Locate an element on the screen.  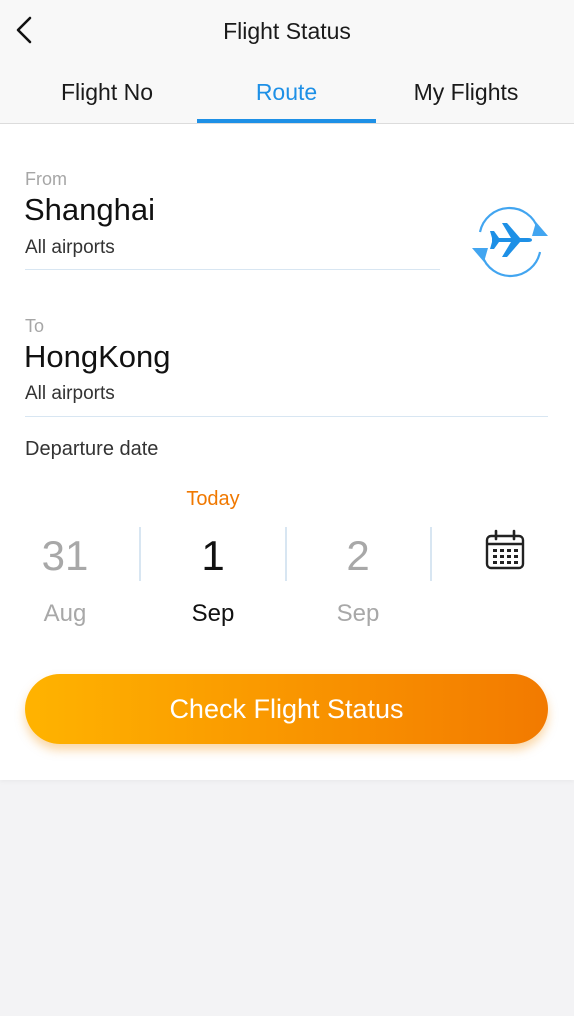
to-city: HongKong is located at coordinates (97, 357).